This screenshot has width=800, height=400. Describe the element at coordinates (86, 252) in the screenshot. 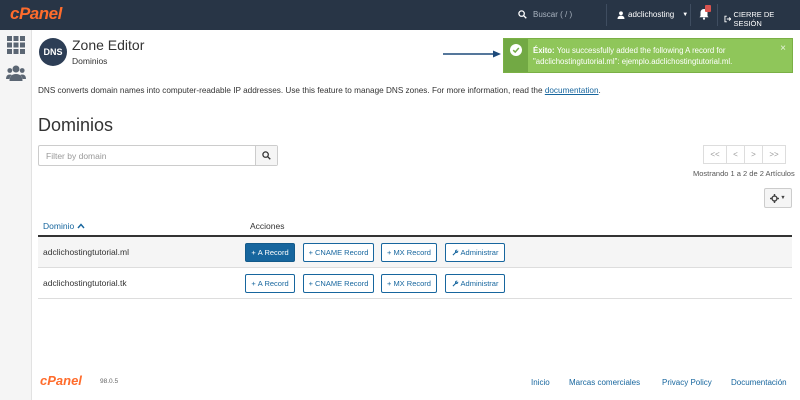

I see `domain-name: adclichostingtutorial.ml` at that location.